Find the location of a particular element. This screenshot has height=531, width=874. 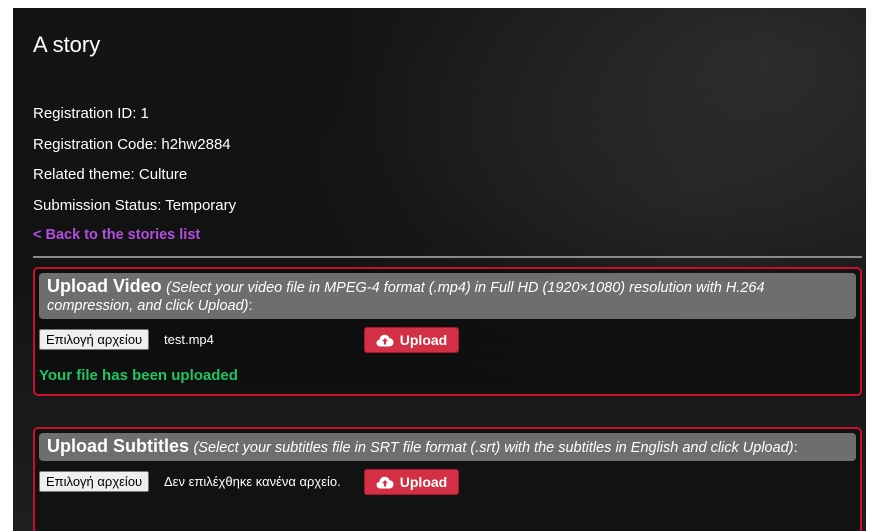

video-file-row: Επιλογή αρχείου test.mp4 Upload is located at coordinates (449, 340).